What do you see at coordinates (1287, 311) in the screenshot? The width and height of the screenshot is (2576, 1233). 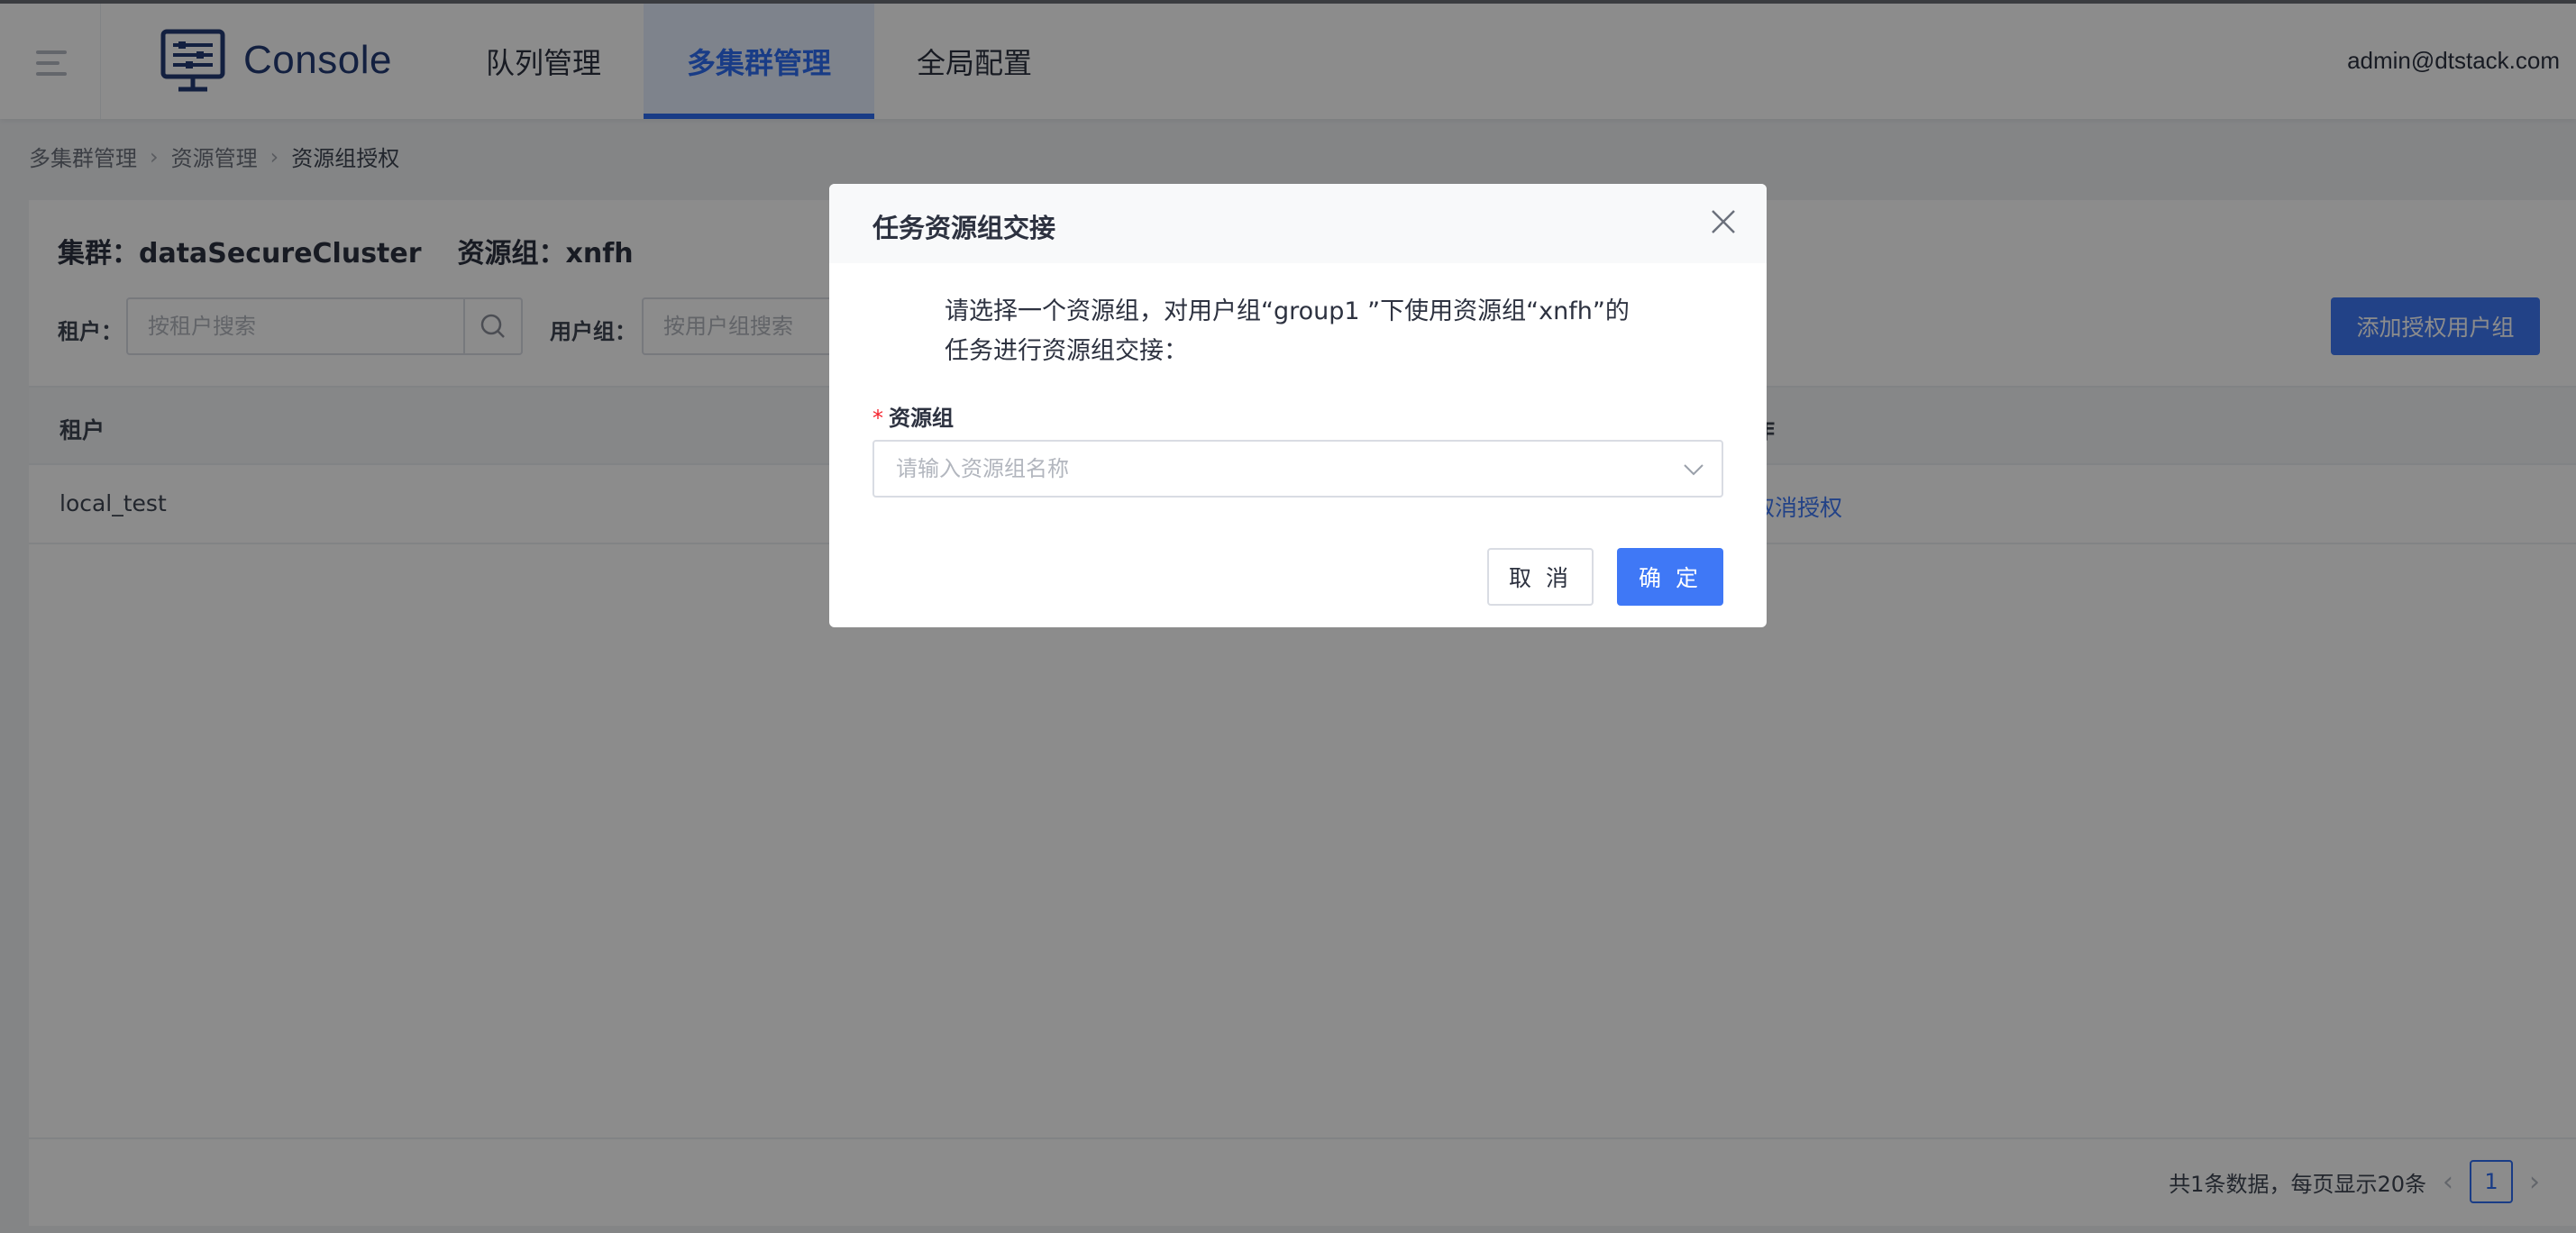 I see `description-line: 请选择一个资源组，对用户组“group1 ”下使用资源组“xnfh”的` at bounding box center [1287, 311].